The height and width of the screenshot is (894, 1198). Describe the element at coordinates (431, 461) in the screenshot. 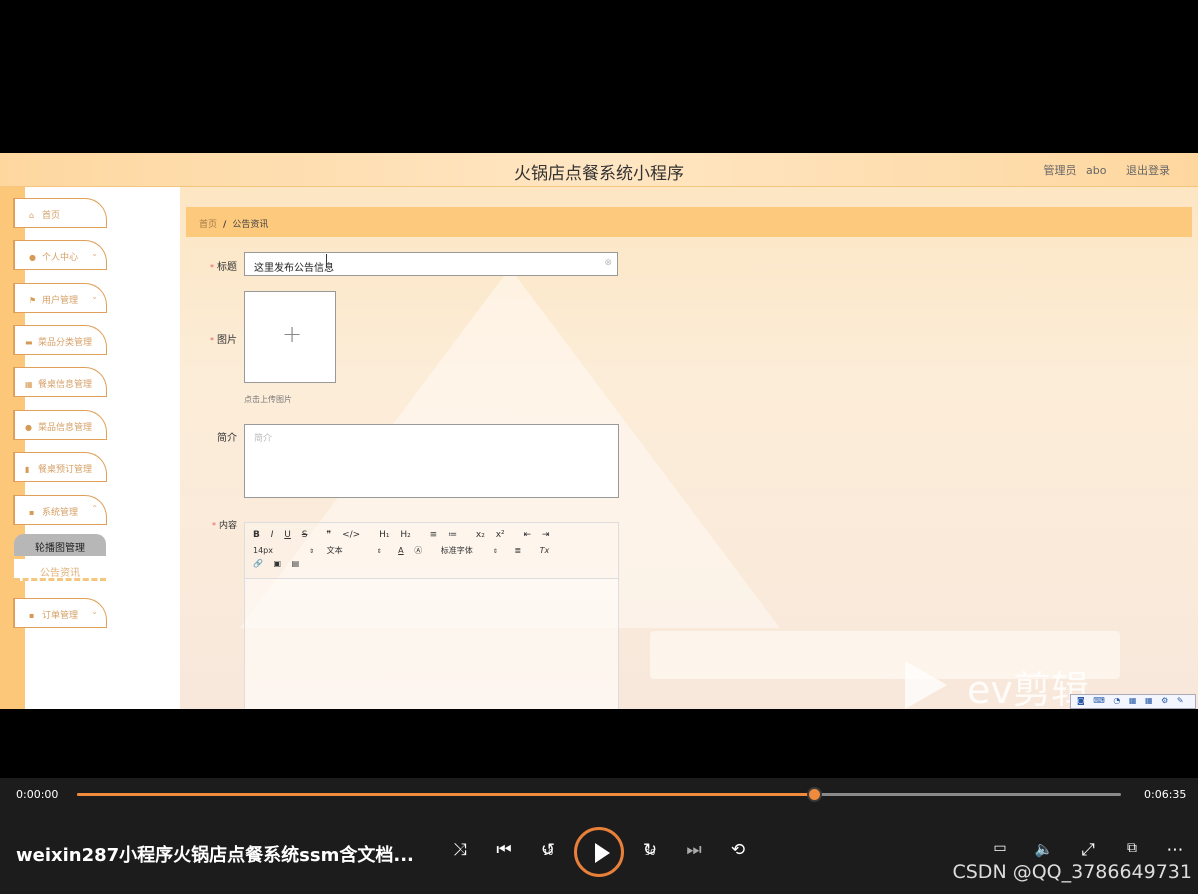

I see `intro-textarea: 简介` at that location.